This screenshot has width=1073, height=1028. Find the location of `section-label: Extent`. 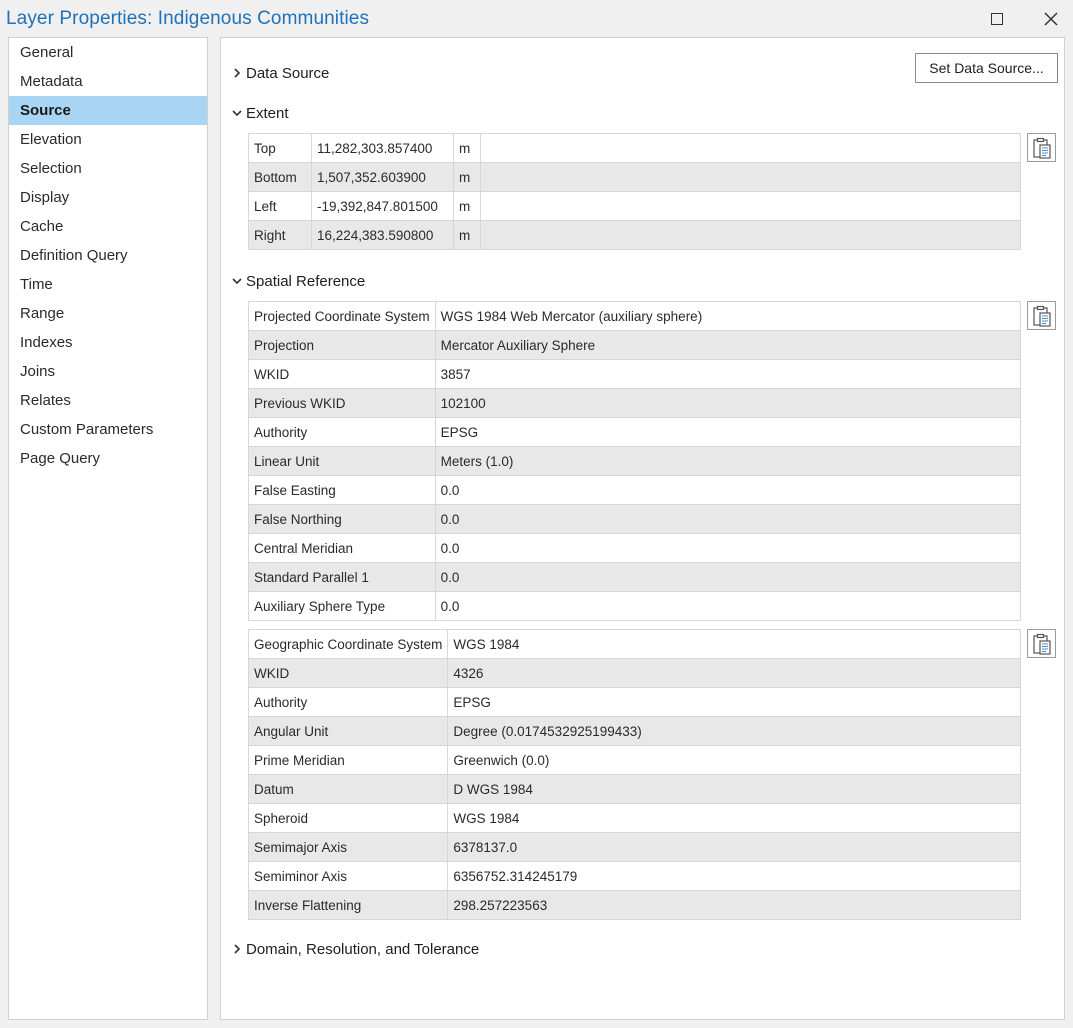

section-label: Extent is located at coordinates (267, 113).